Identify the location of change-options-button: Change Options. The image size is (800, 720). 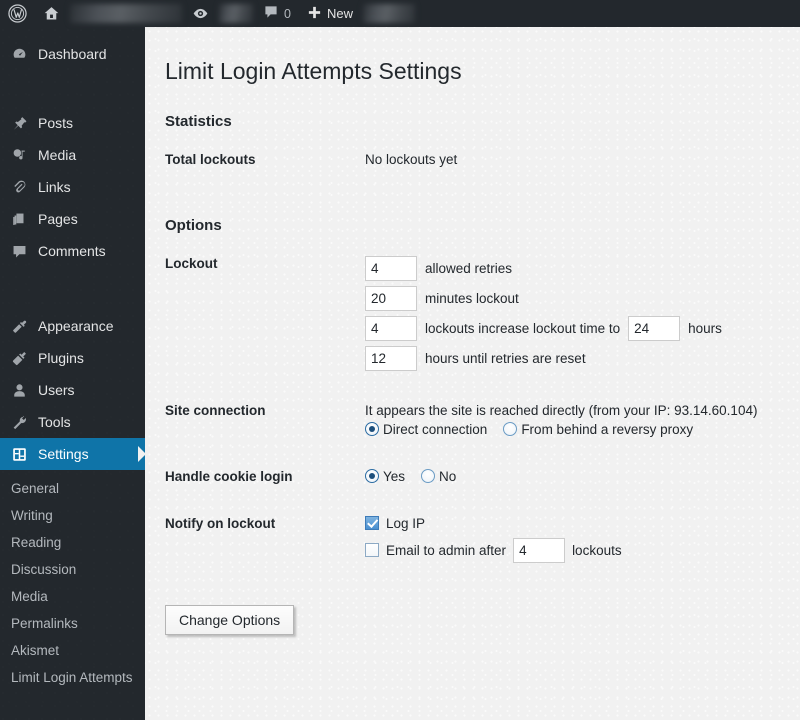
(230, 619).